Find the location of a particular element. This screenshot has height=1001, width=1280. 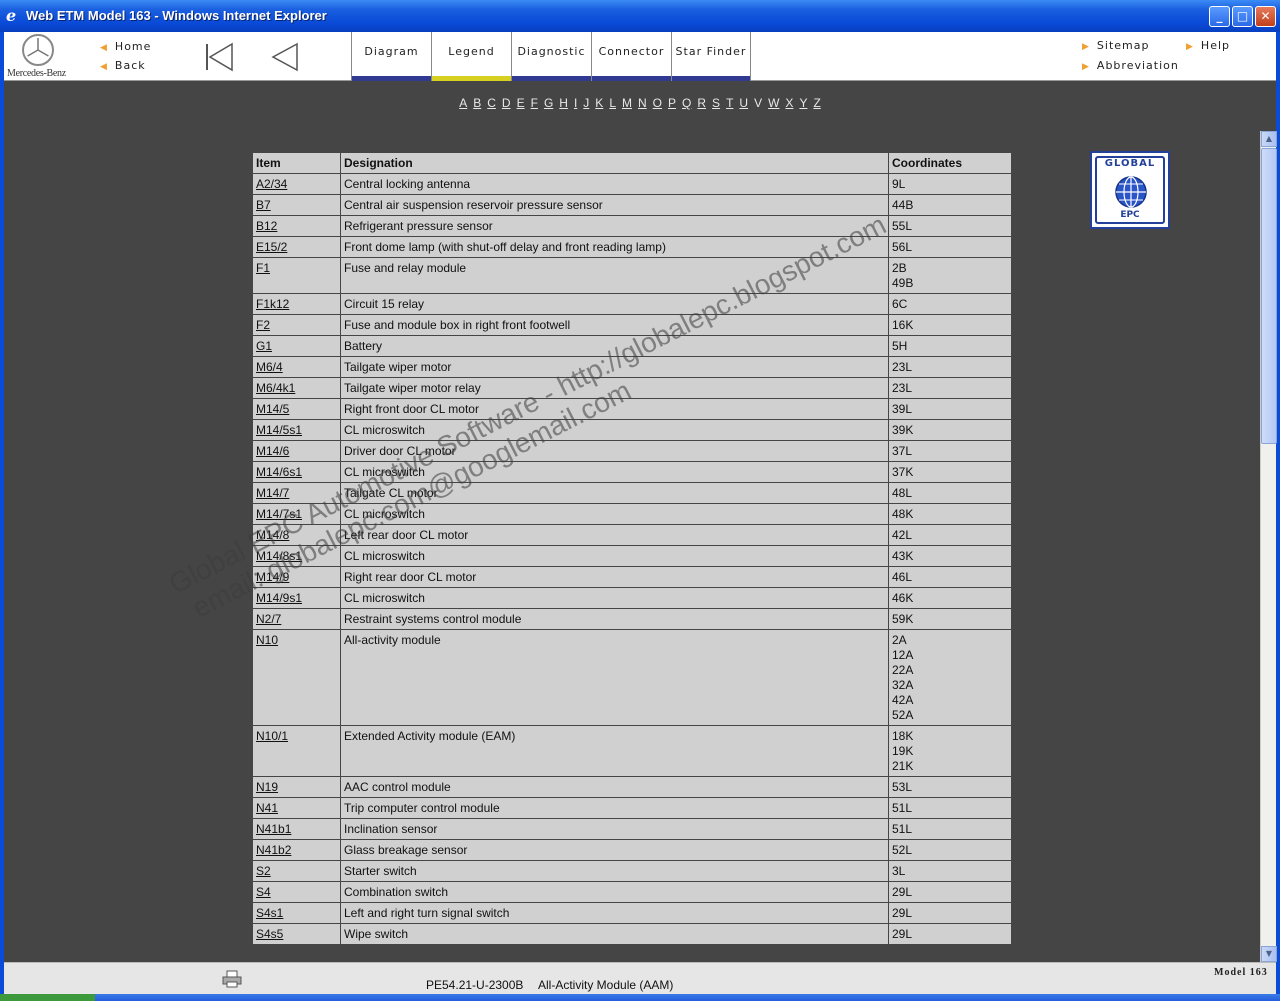

item-link: N19 is located at coordinates (296, 787).